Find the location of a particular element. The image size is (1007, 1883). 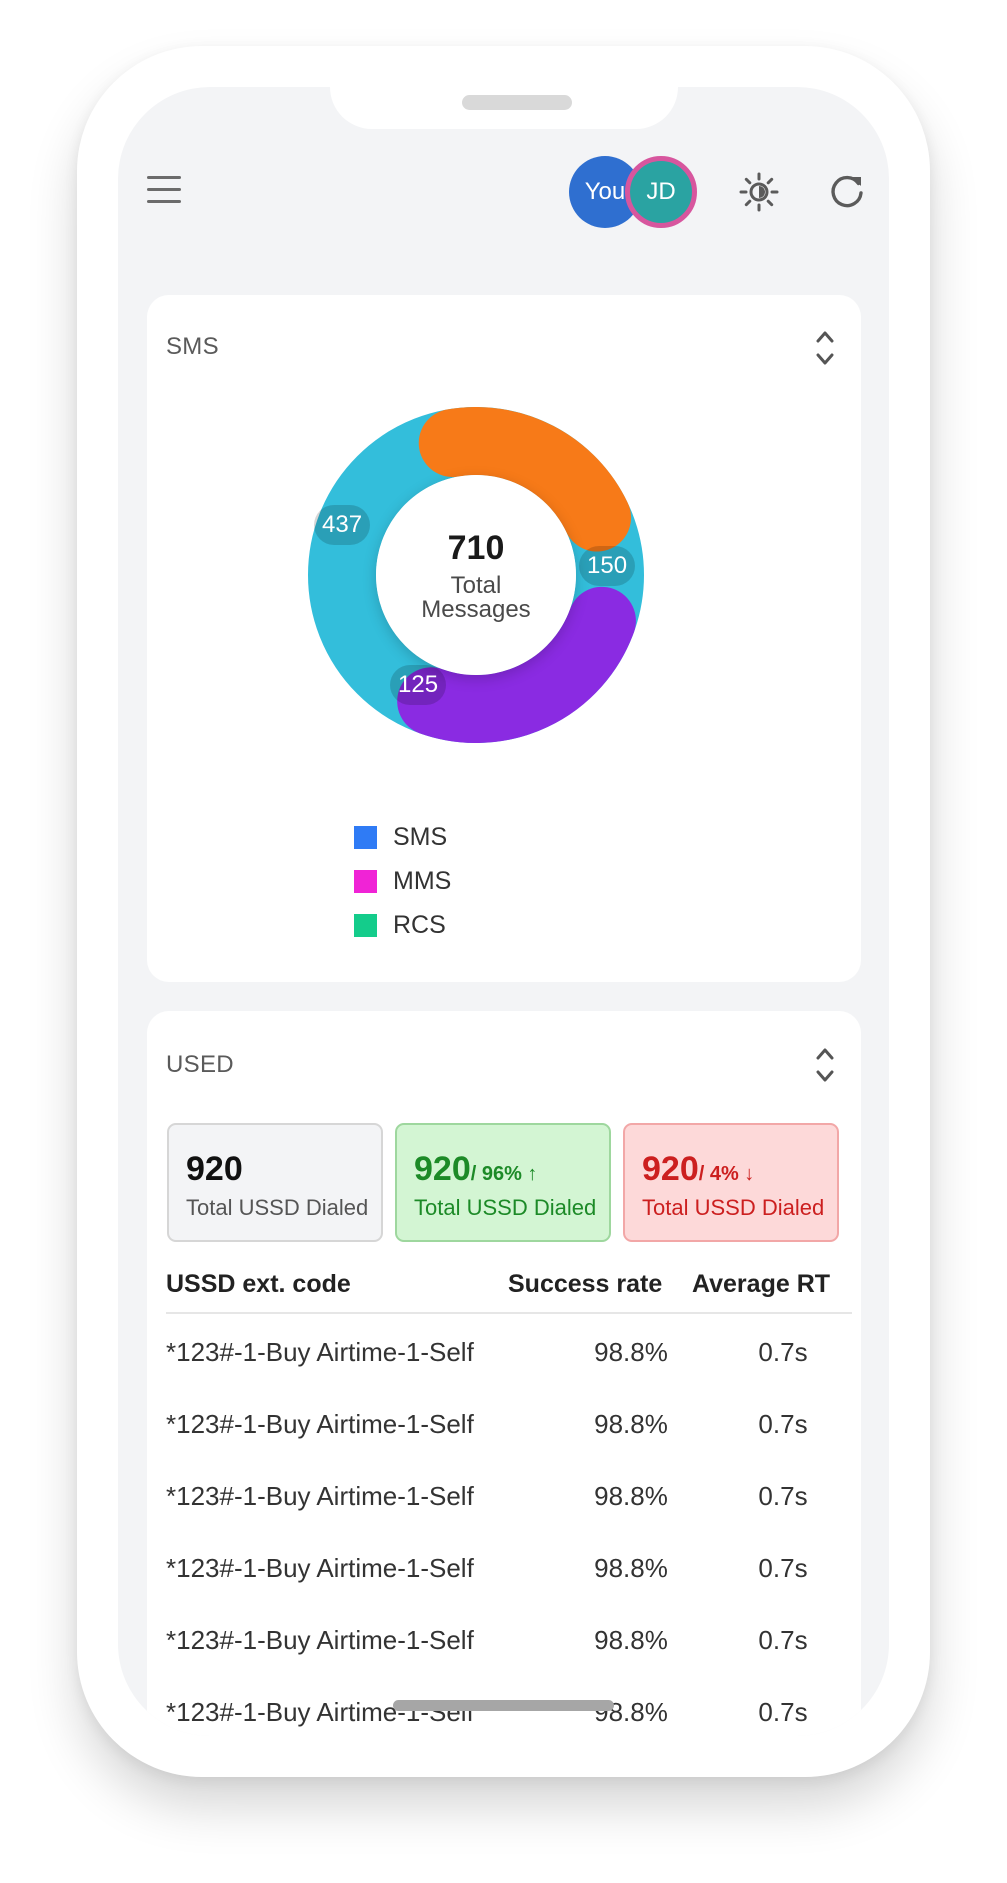

slice-label-orange: 125 is located at coordinates (418, 685).